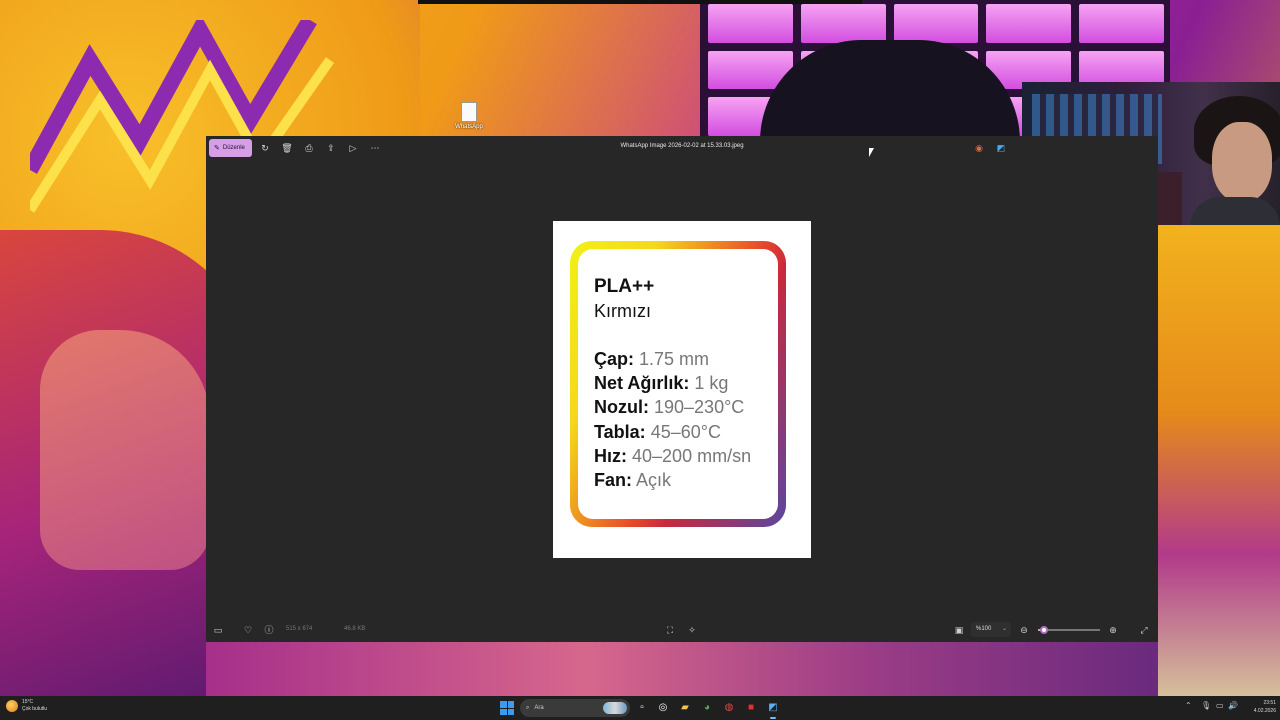 The image size is (1280, 720). I want to click on top-window-edge, so click(640, 2).